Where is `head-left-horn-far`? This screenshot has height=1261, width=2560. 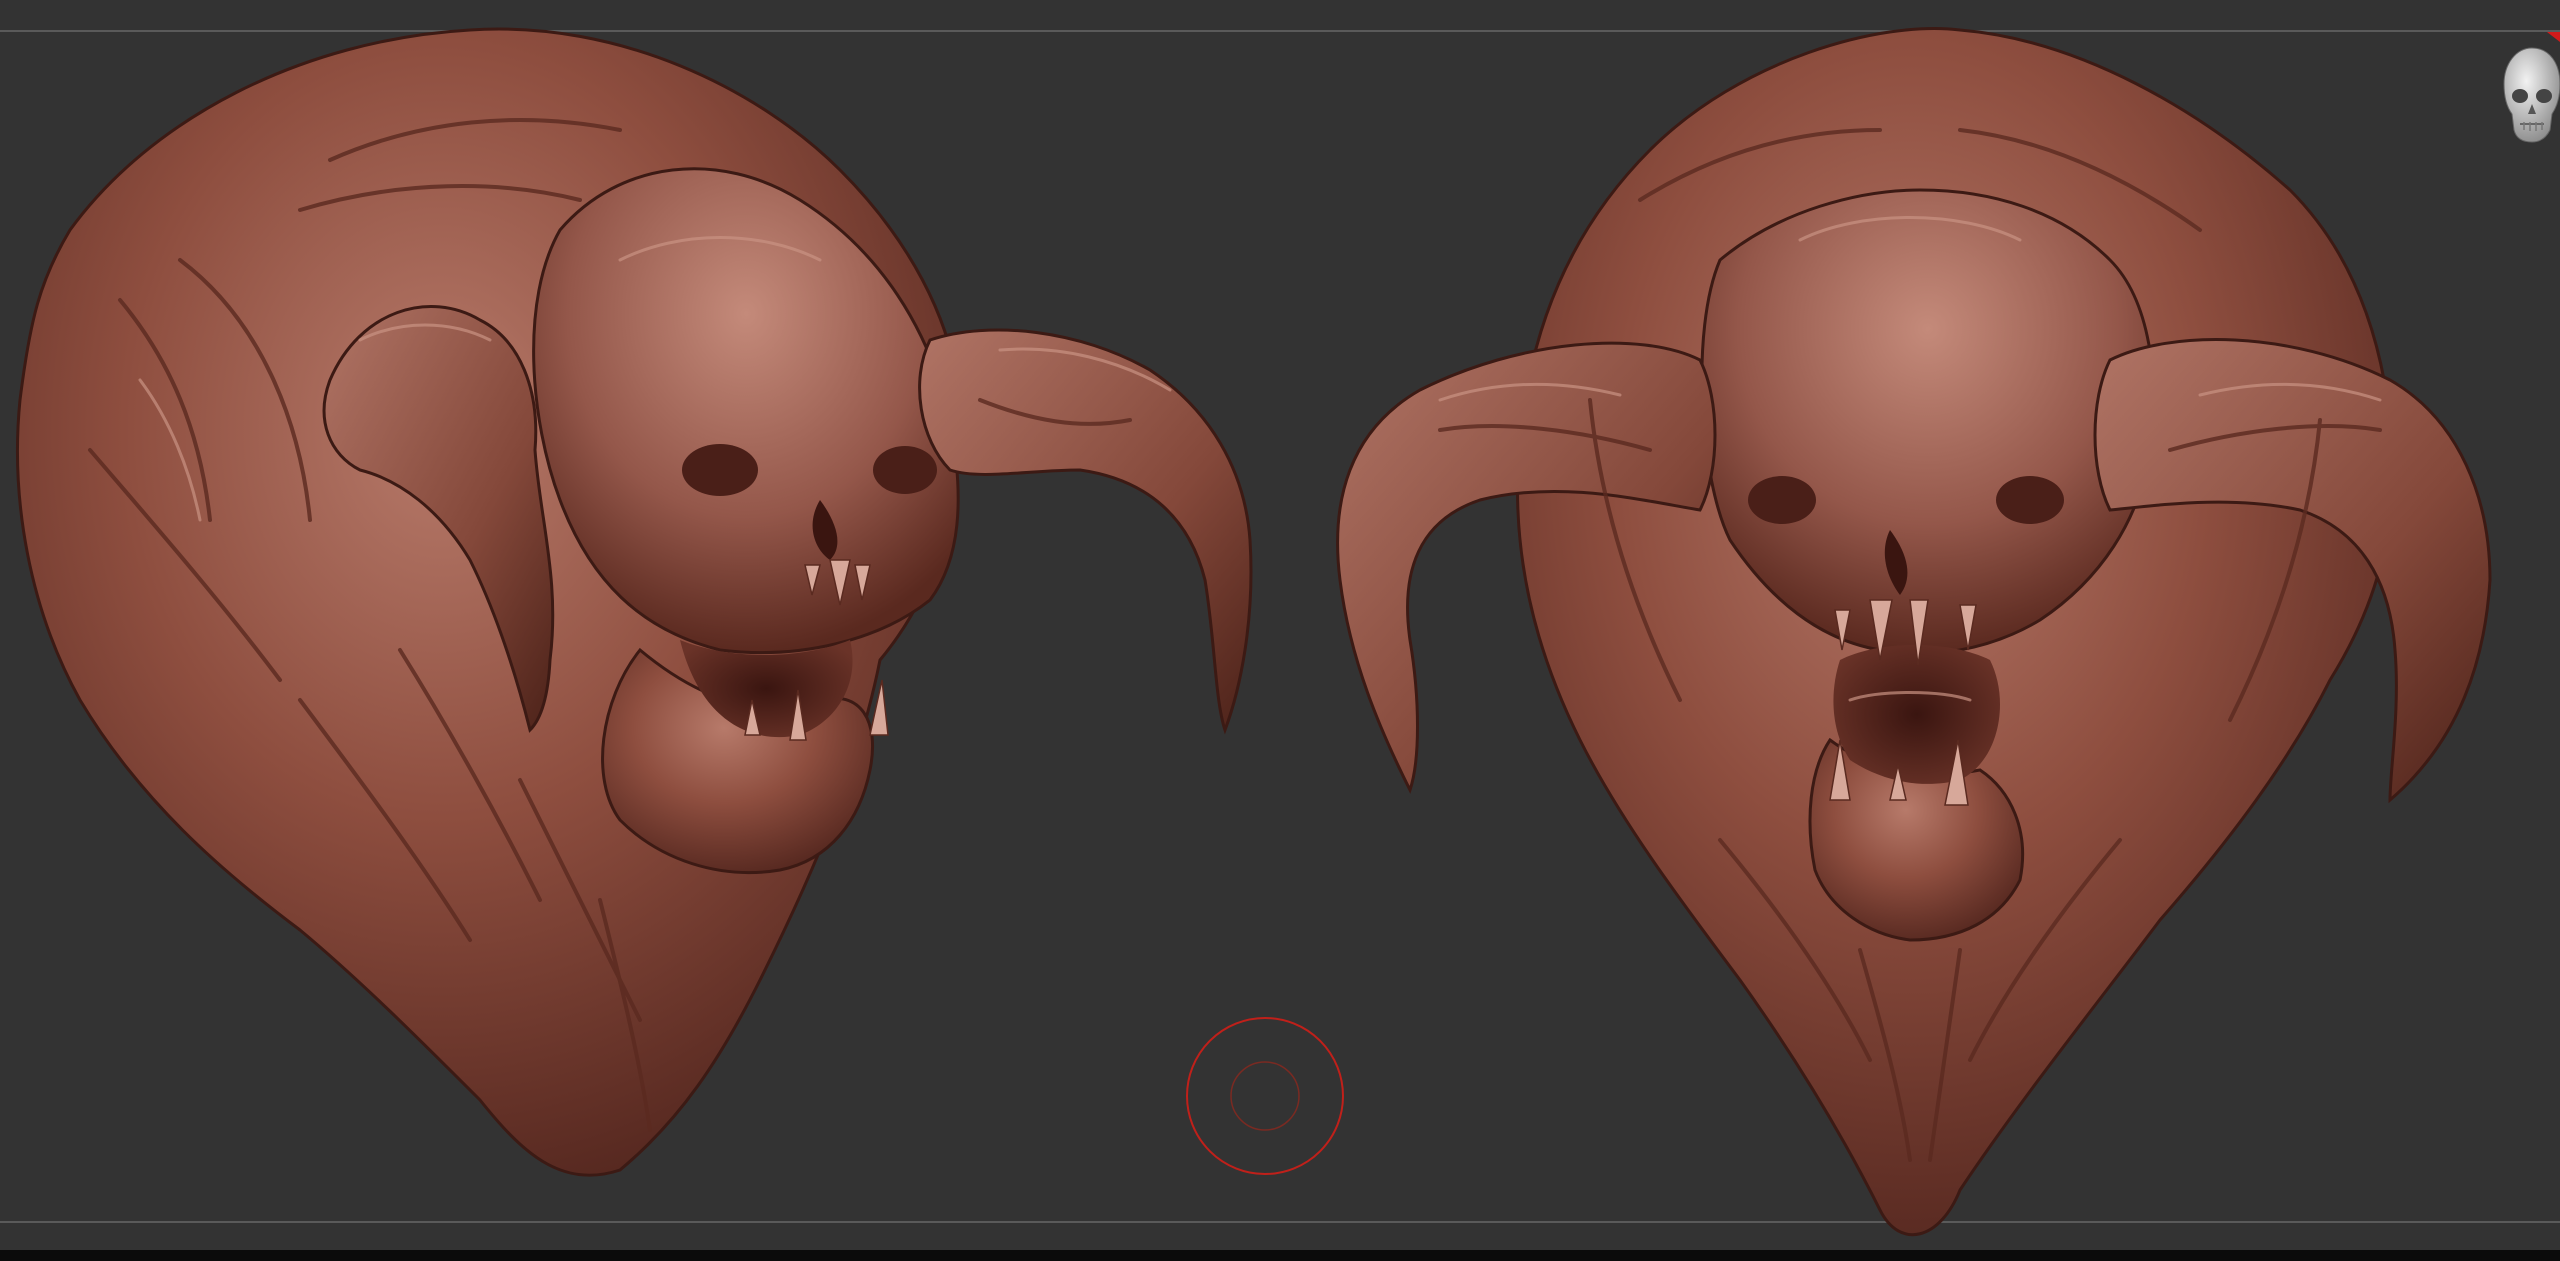 head-left-horn-far is located at coordinates (1085, 531).